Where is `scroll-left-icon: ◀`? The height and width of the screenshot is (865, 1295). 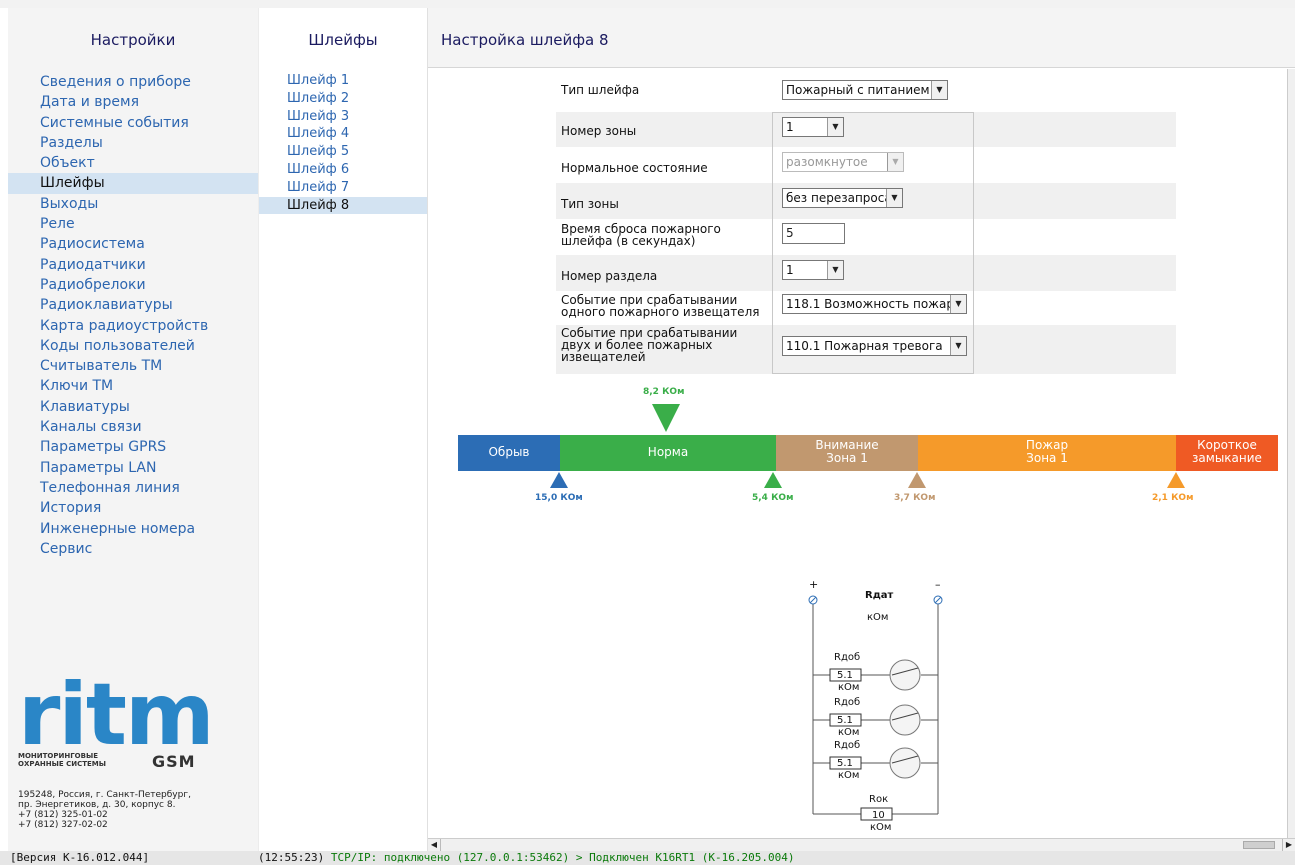
scroll-left-icon: ◀ is located at coordinates (434, 845).